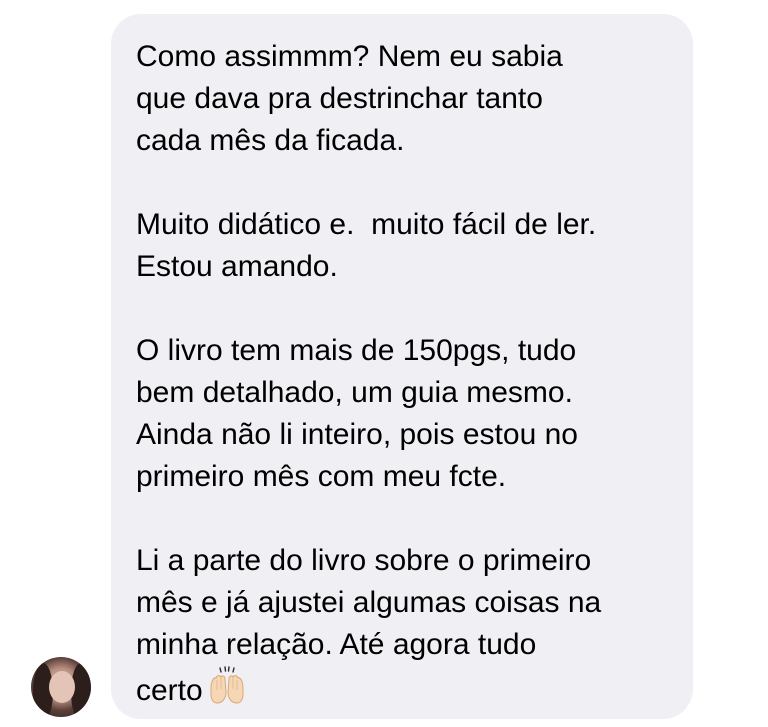  What do you see at coordinates (336, 644) in the screenshot?
I see `message-line: minha relação. Até agora tudo` at bounding box center [336, 644].